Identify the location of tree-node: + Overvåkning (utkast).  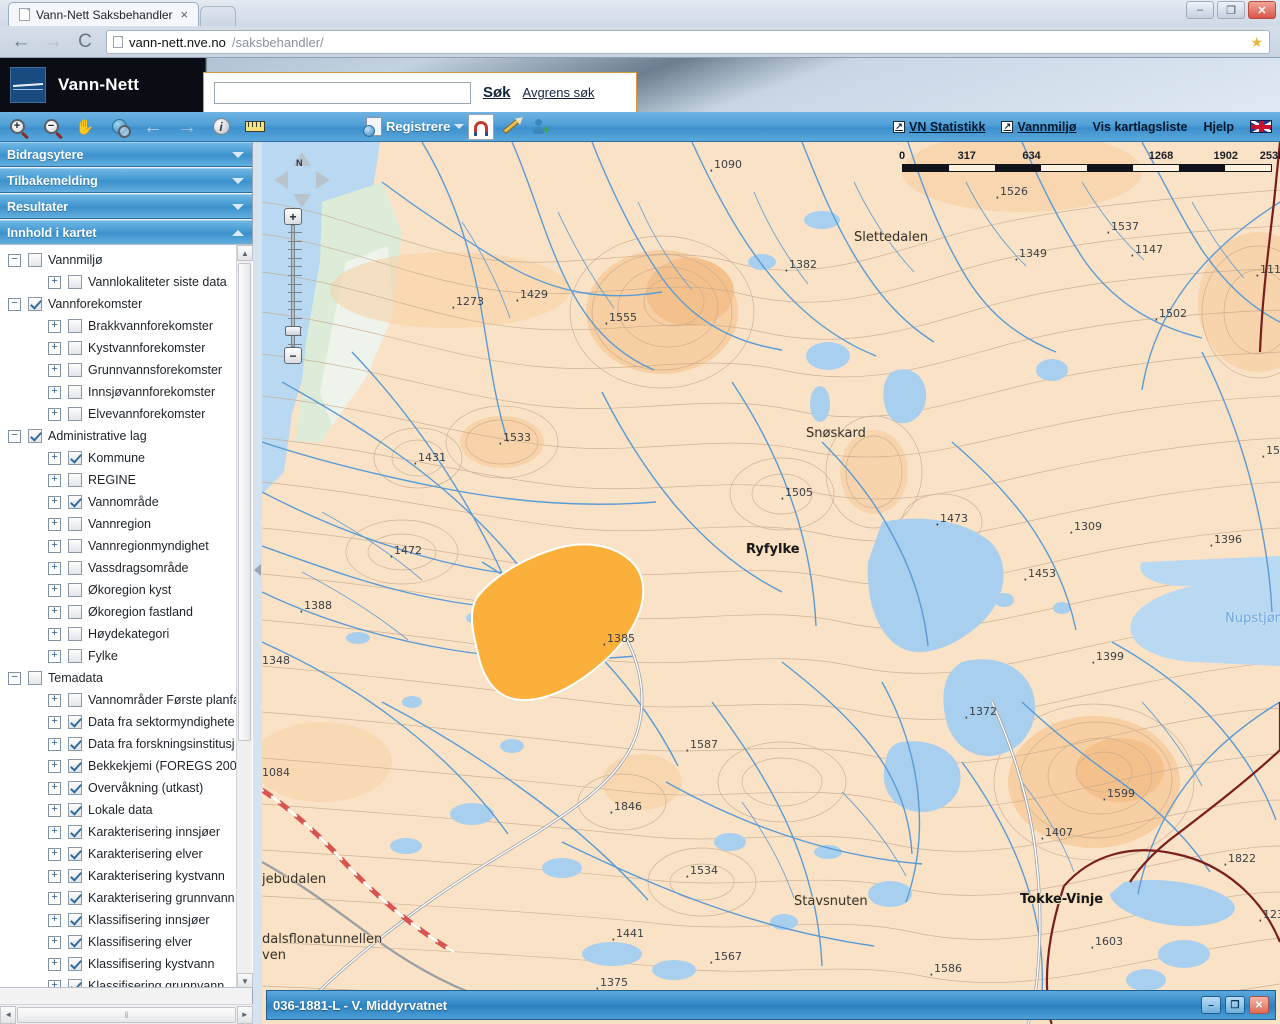
(121, 788).